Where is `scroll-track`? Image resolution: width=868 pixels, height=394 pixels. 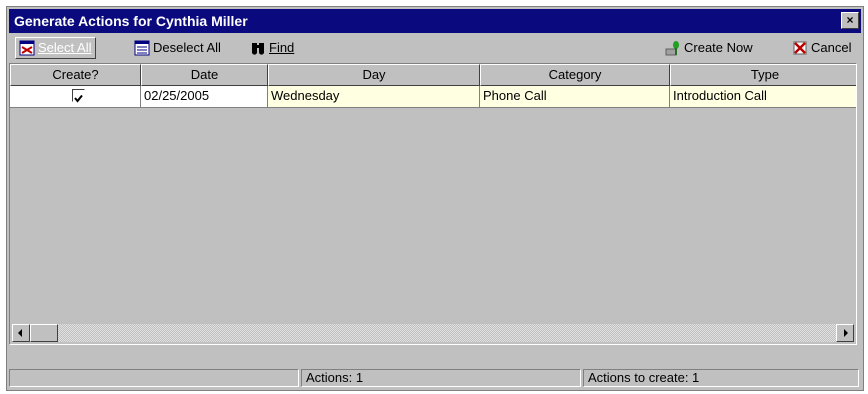 scroll-track is located at coordinates (433, 333).